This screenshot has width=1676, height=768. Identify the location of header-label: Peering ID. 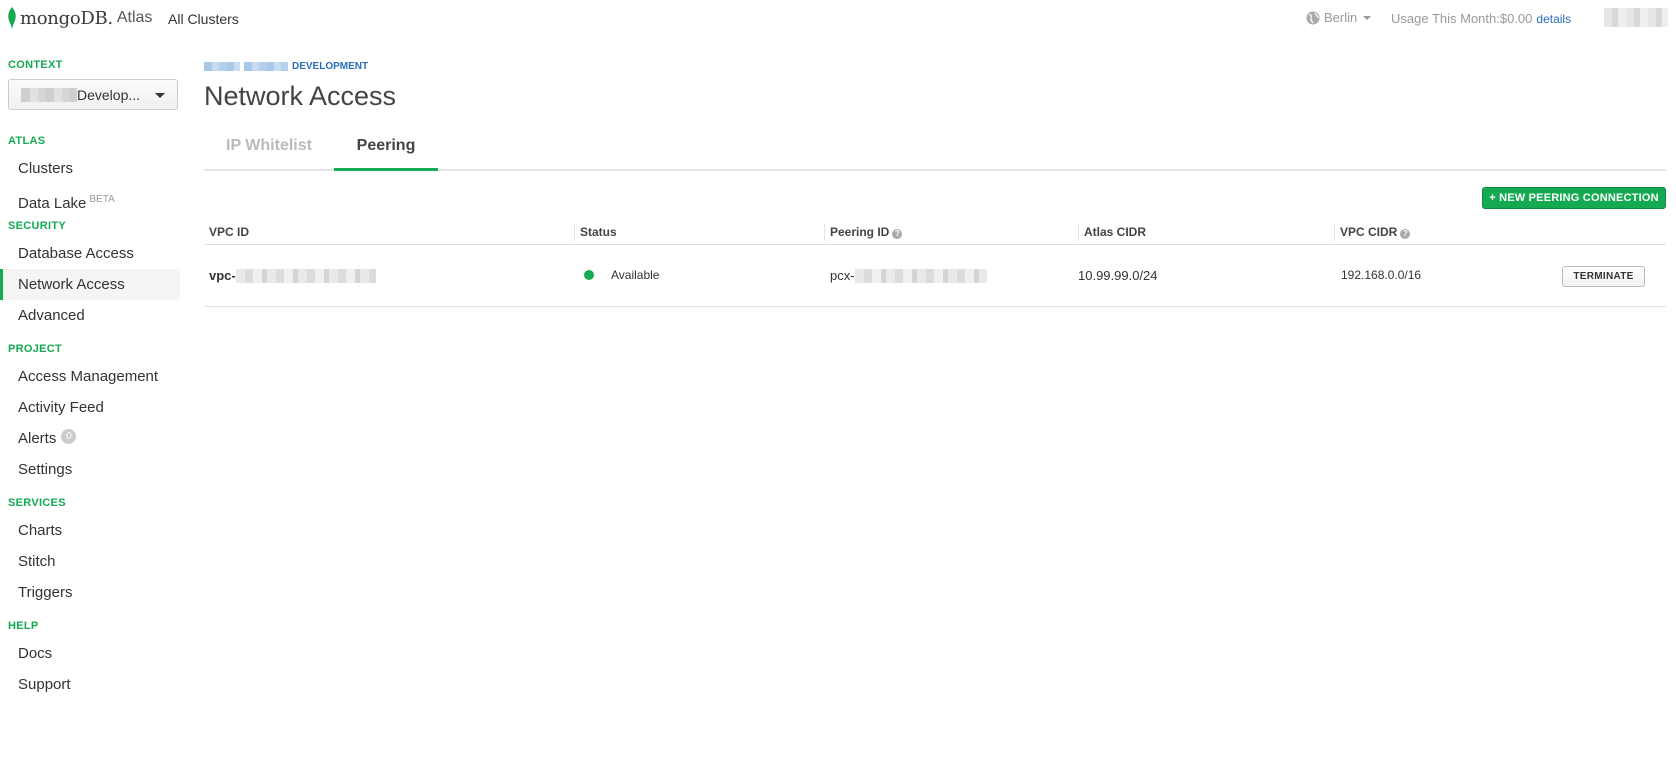
(860, 232).